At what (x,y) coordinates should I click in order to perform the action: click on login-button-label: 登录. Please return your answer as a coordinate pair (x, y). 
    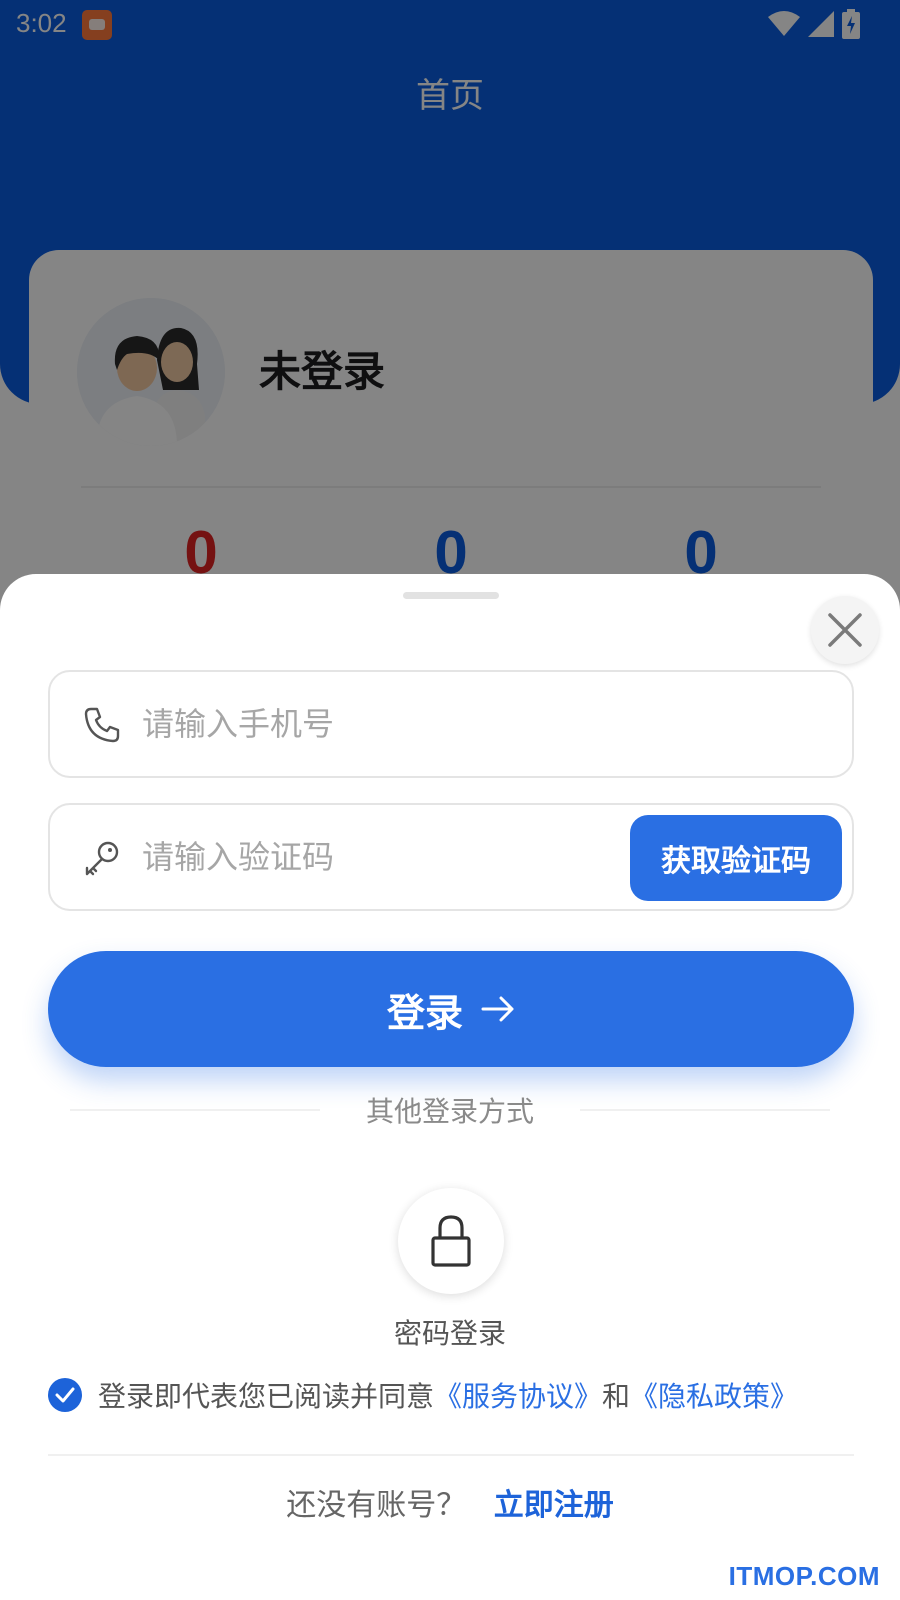
    Looking at the image, I should click on (424, 1012).